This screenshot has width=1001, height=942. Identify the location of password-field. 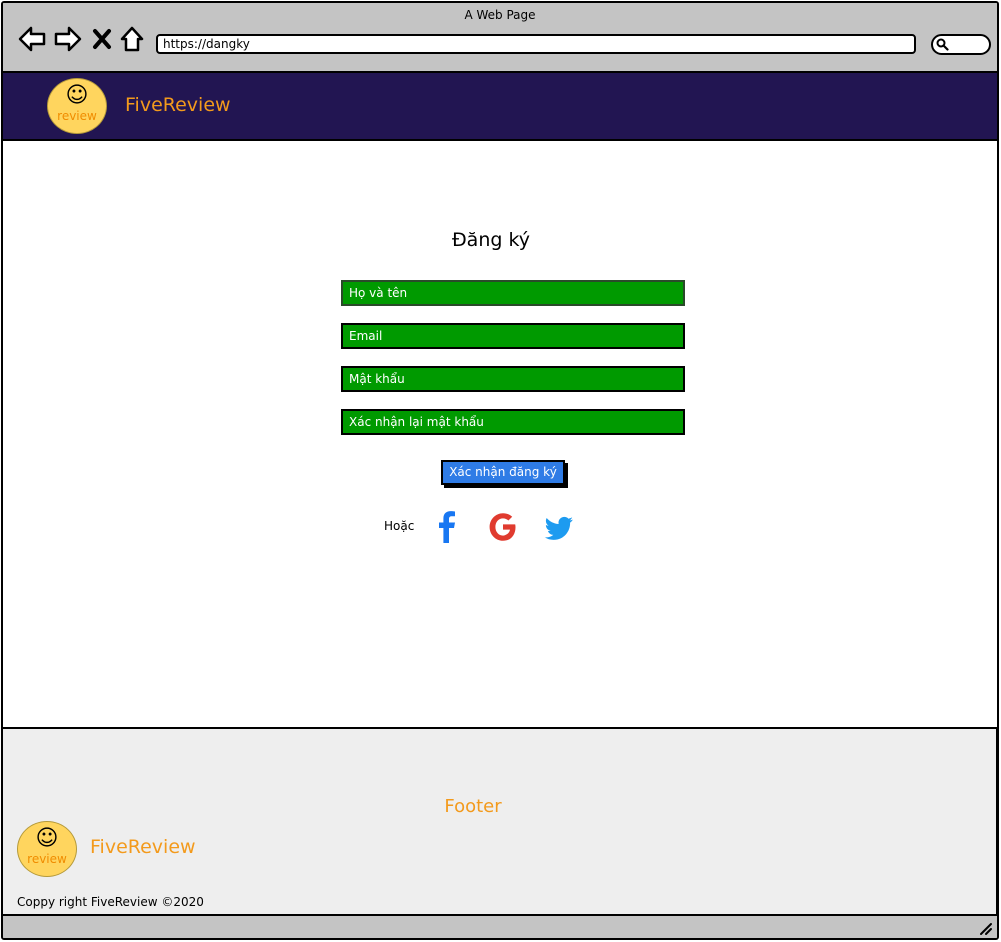
(513, 379).